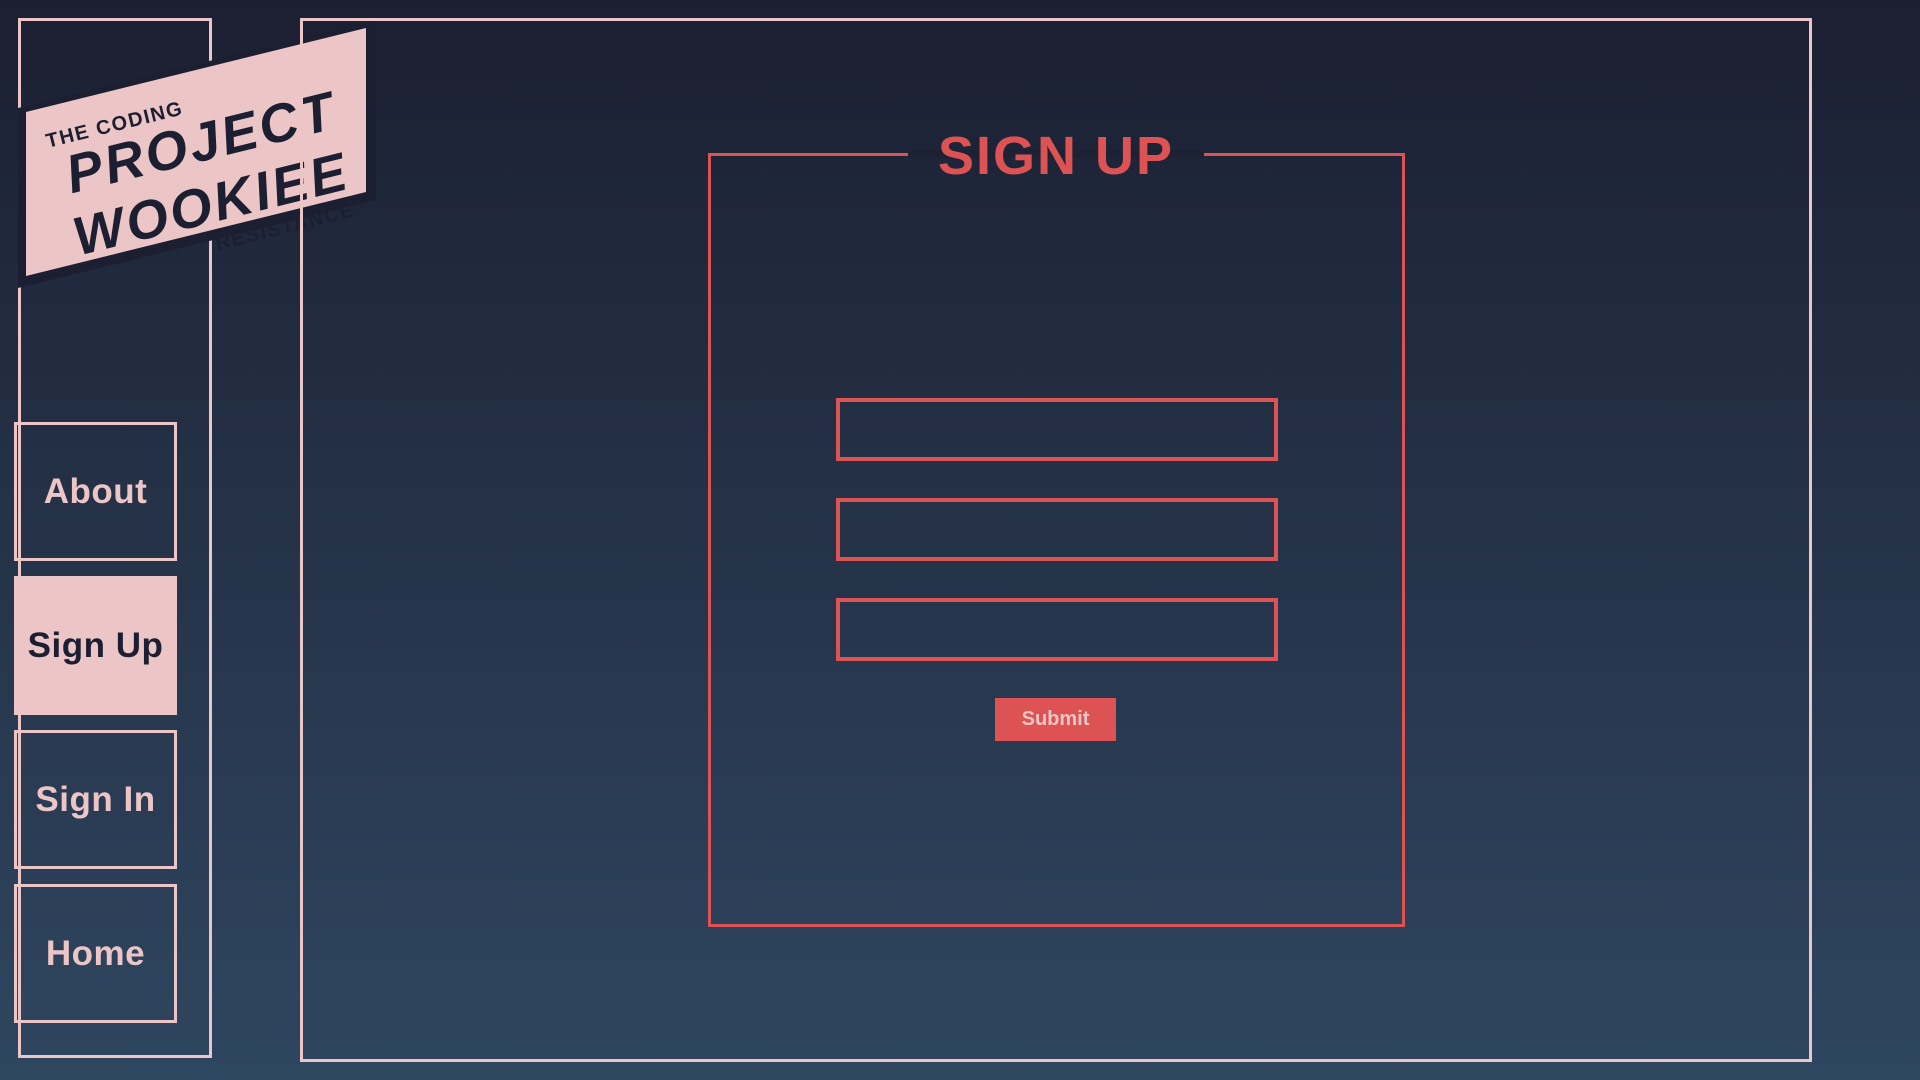  I want to click on signup-title: SIGN UP, so click(1056, 156).